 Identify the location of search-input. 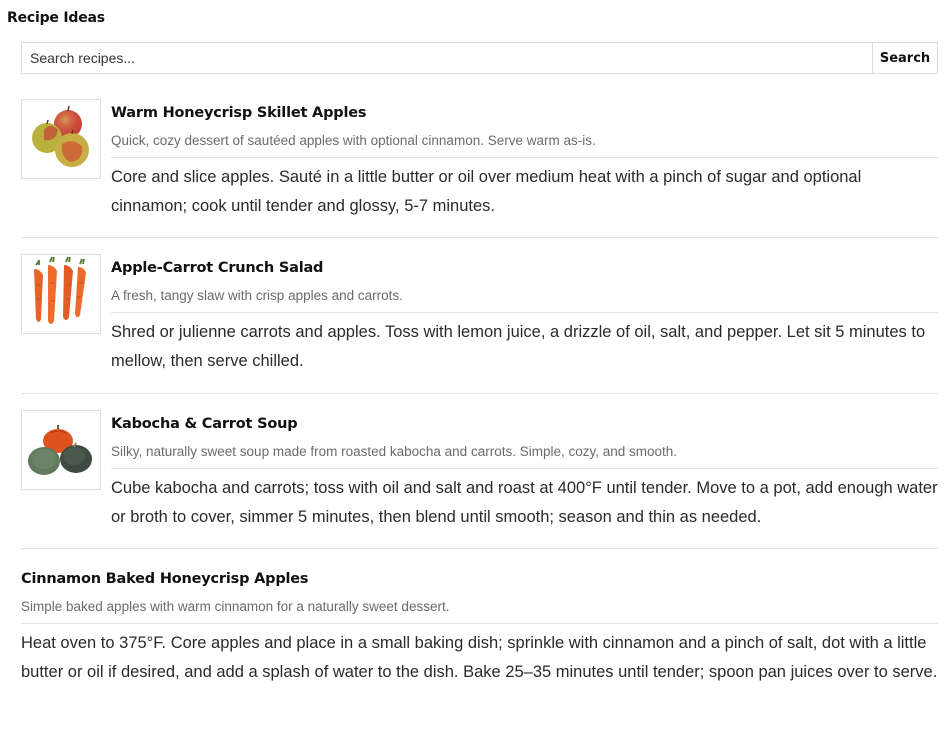
(446, 58).